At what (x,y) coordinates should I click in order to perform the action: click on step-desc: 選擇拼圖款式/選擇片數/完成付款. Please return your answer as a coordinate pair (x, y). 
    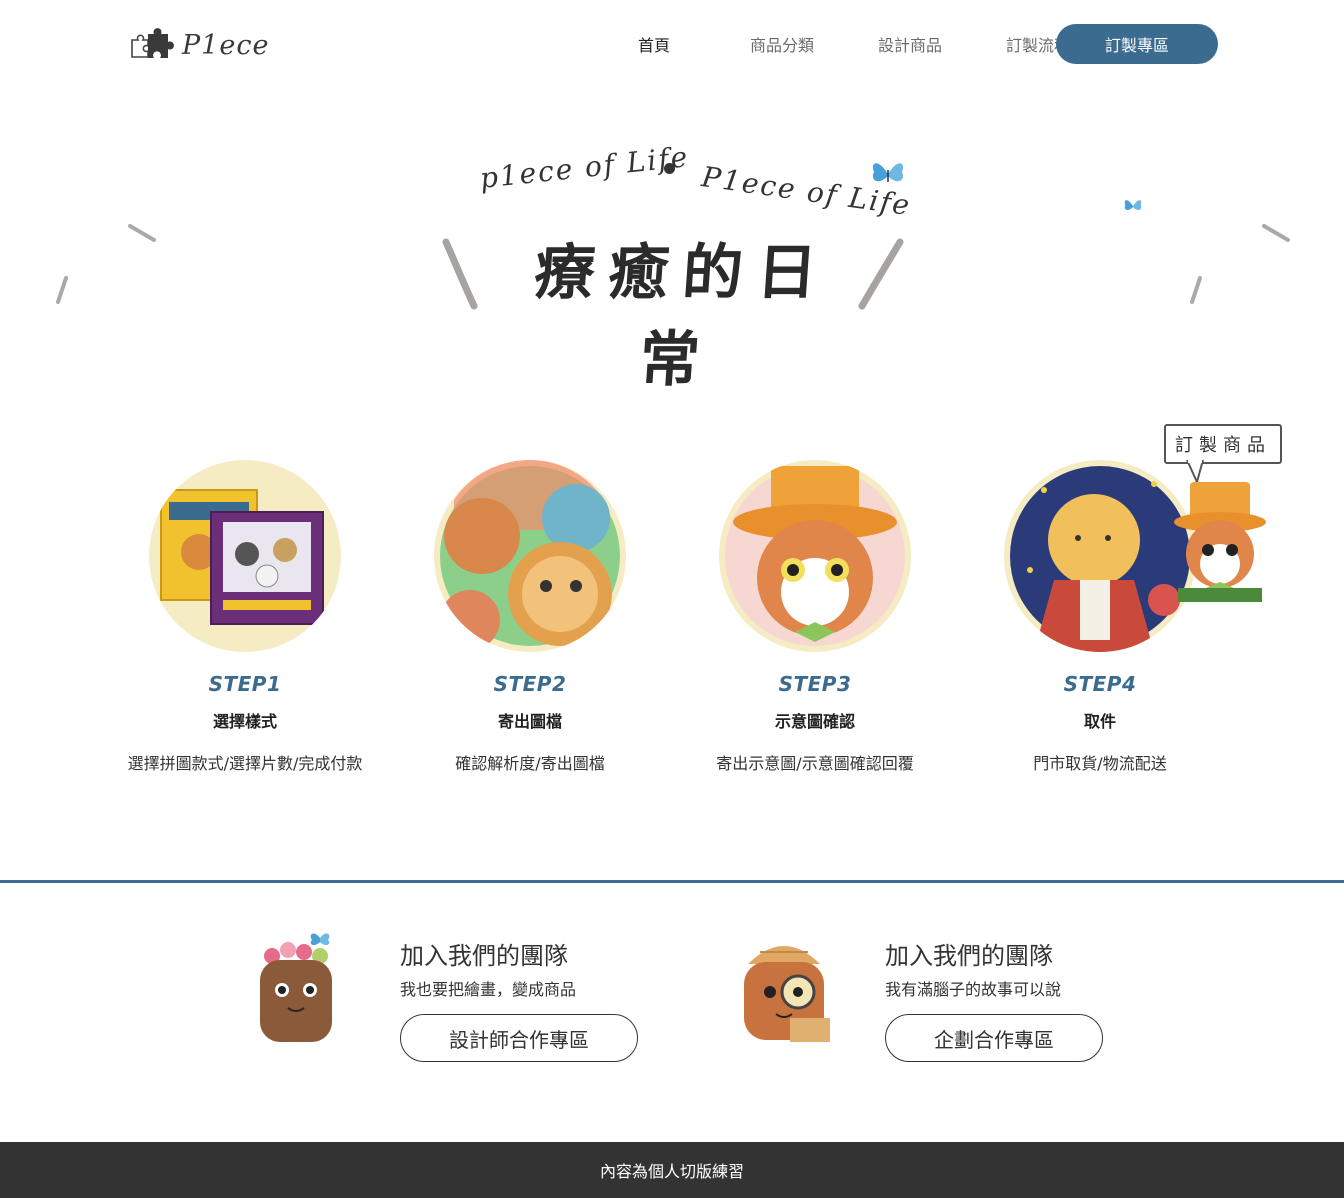
    Looking at the image, I should click on (245, 763).